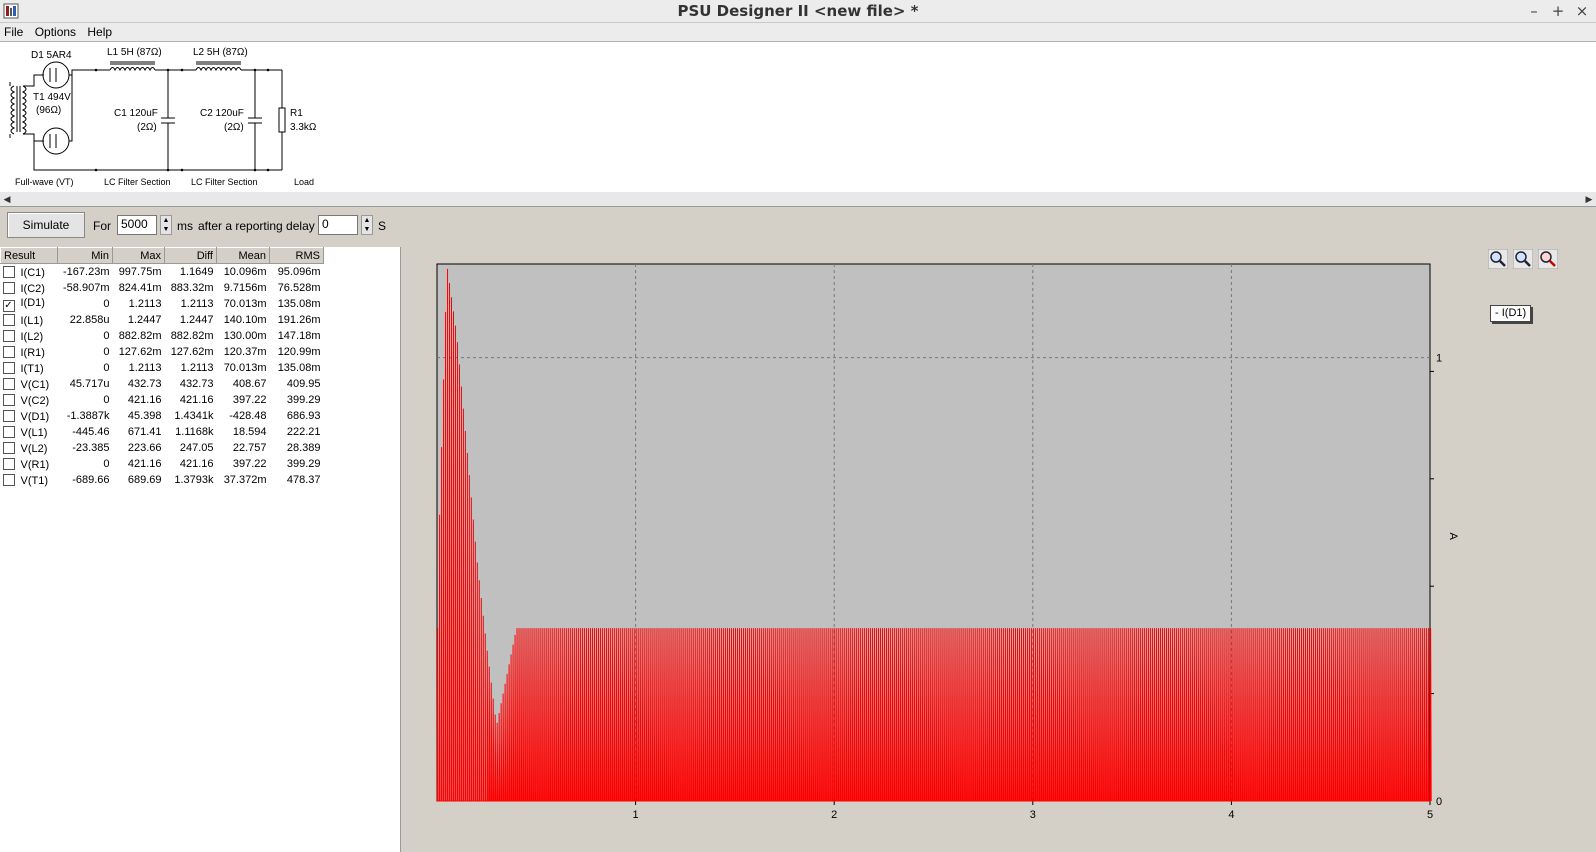  What do you see at coordinates (144, 432) in the screenshot?
I see `cell-max: 671.41` at bounding box center [144, 432].